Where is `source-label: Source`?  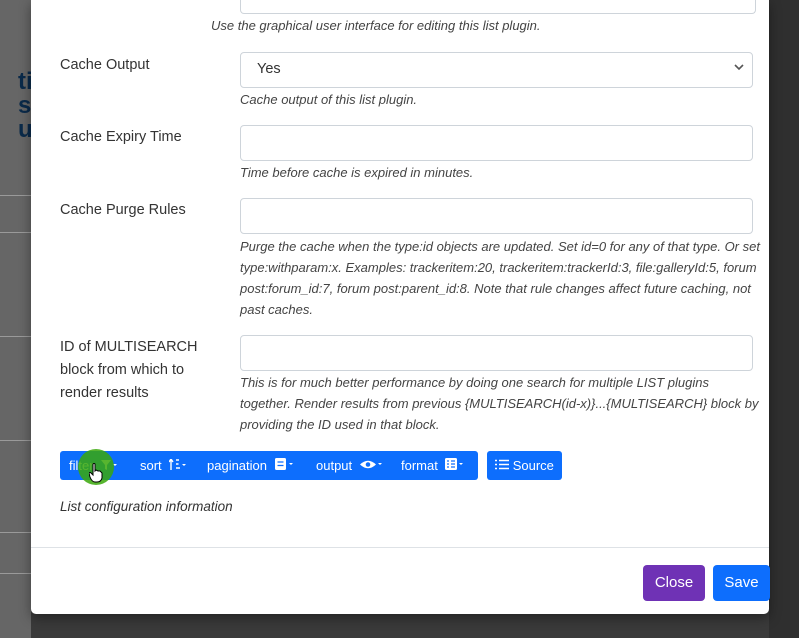
source-label: Source is located at coordinates (533, 465).